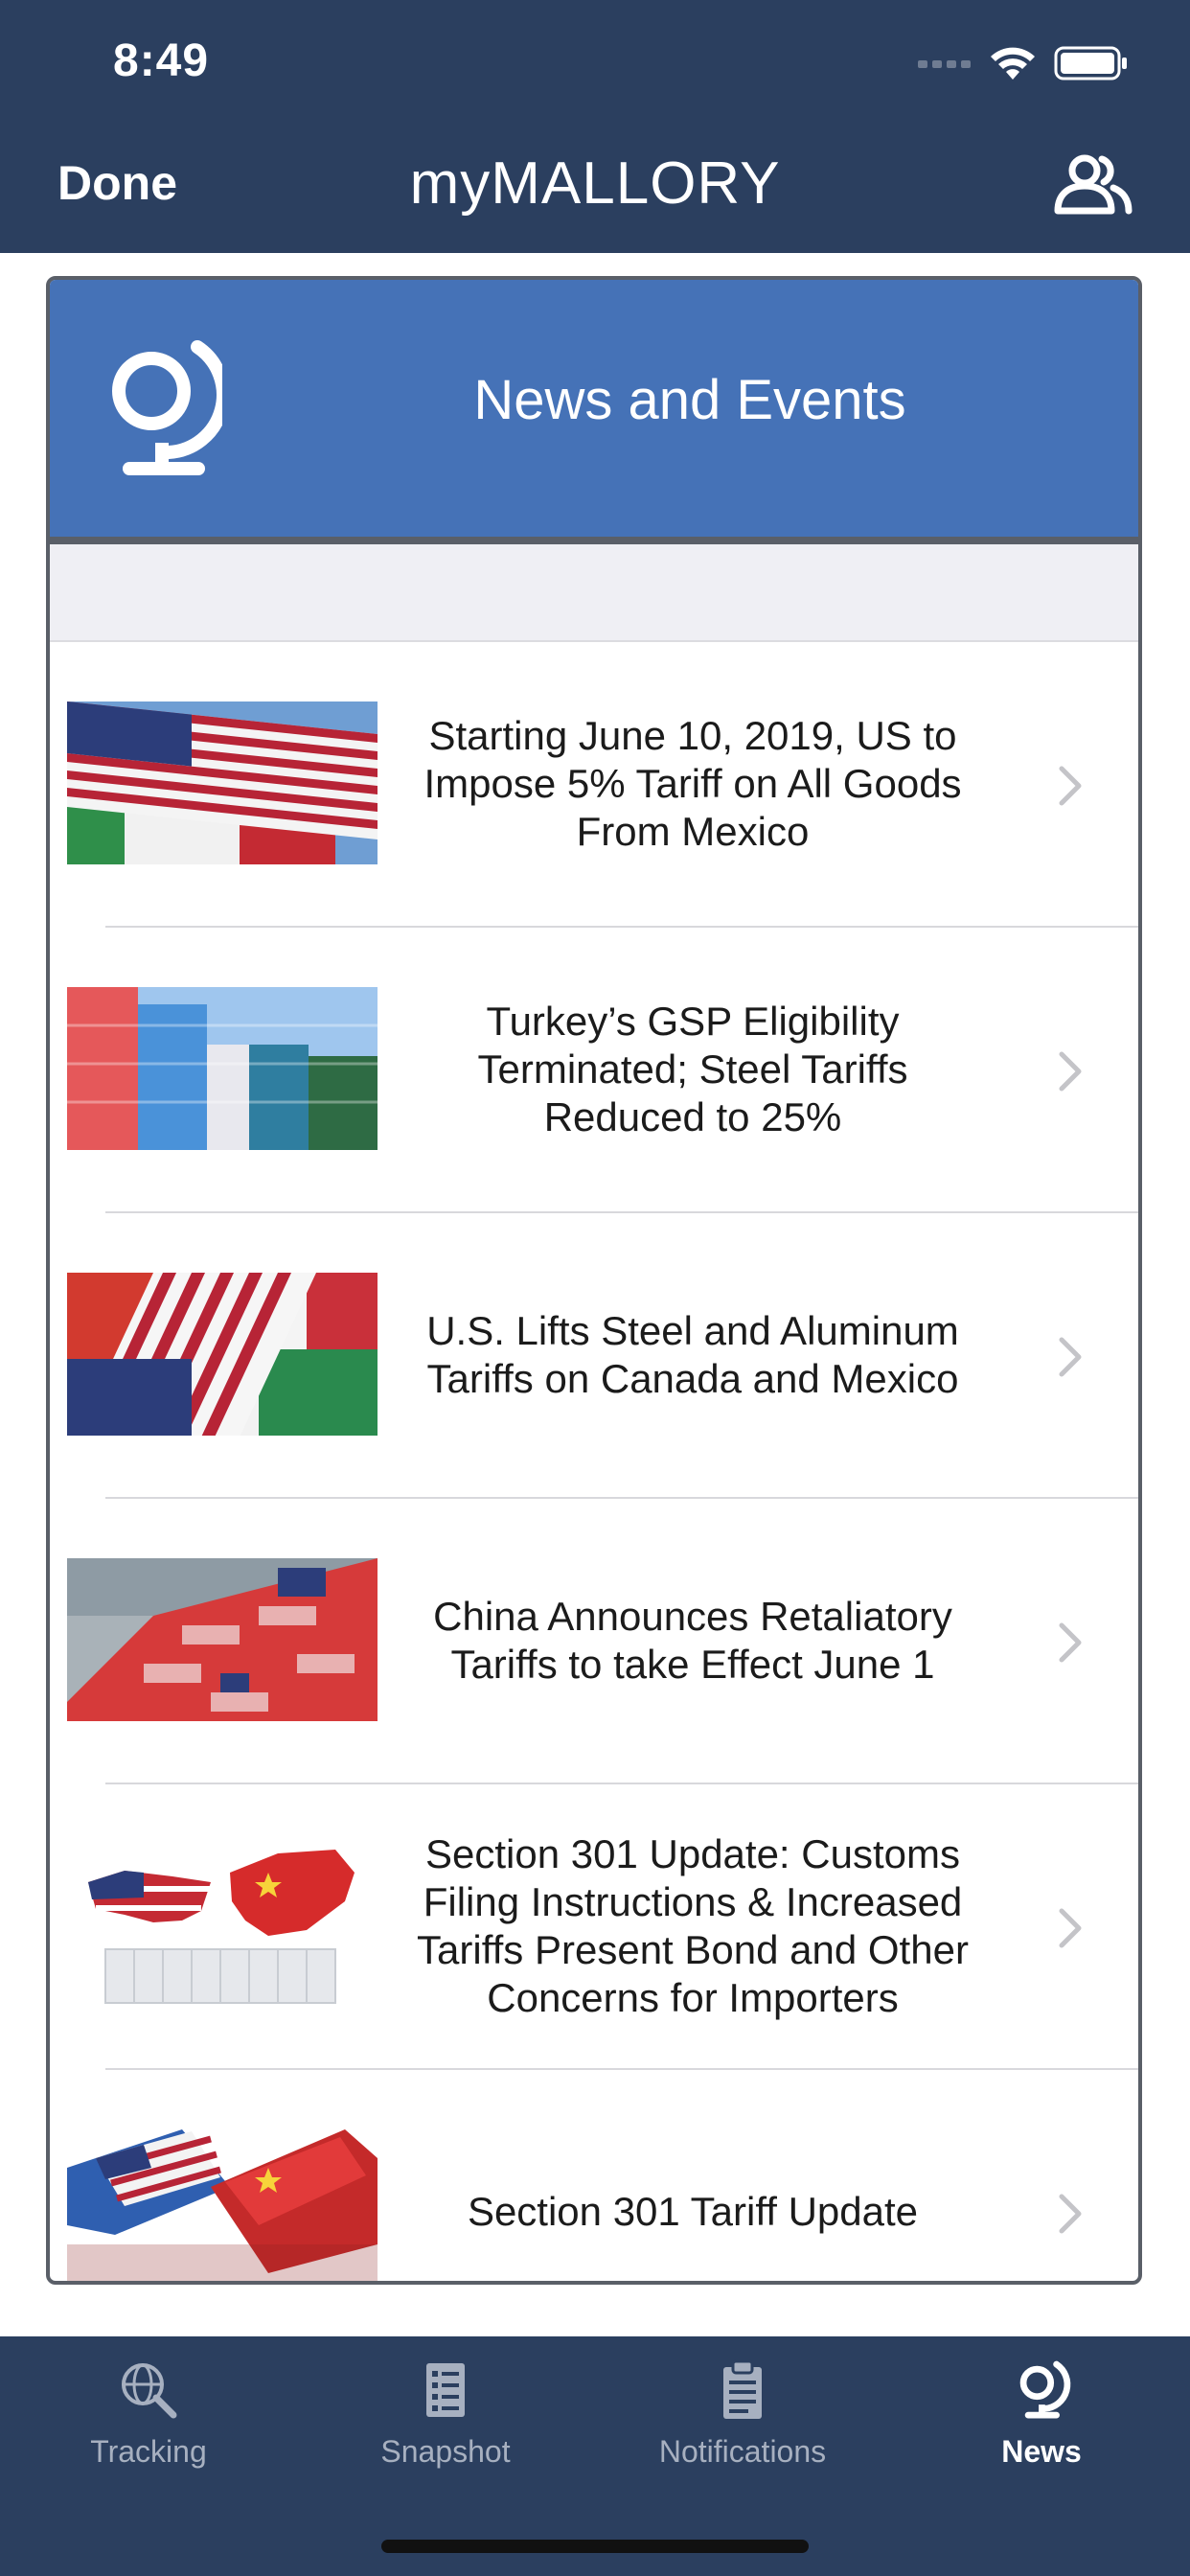 The image size is (1190, 2576). What do you see at coordinates (445, 2390) in the screenshot?
I see `list-document-icon` at bounding box center [445, 2390].